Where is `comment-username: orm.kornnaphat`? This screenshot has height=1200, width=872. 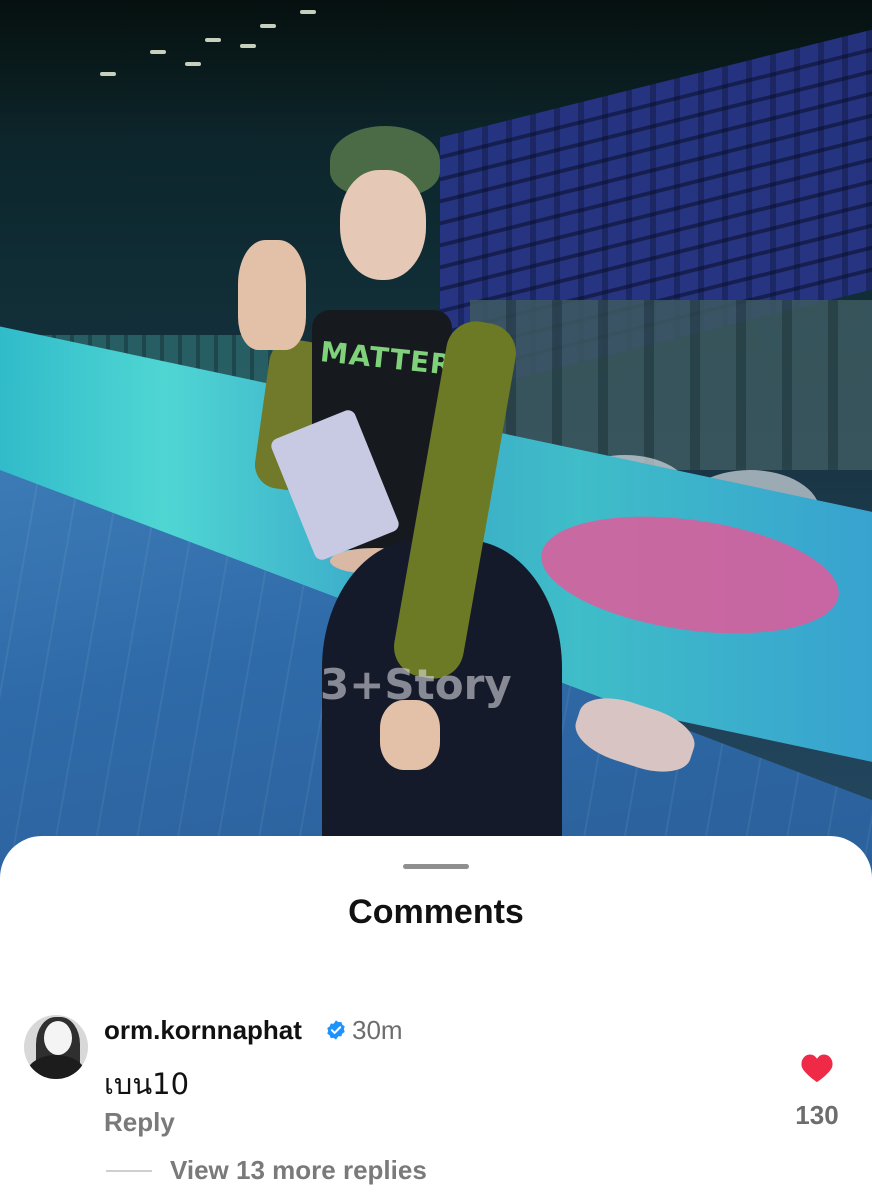
comment-username: orm.kornnaphat is located at coordinates (203, 1030).